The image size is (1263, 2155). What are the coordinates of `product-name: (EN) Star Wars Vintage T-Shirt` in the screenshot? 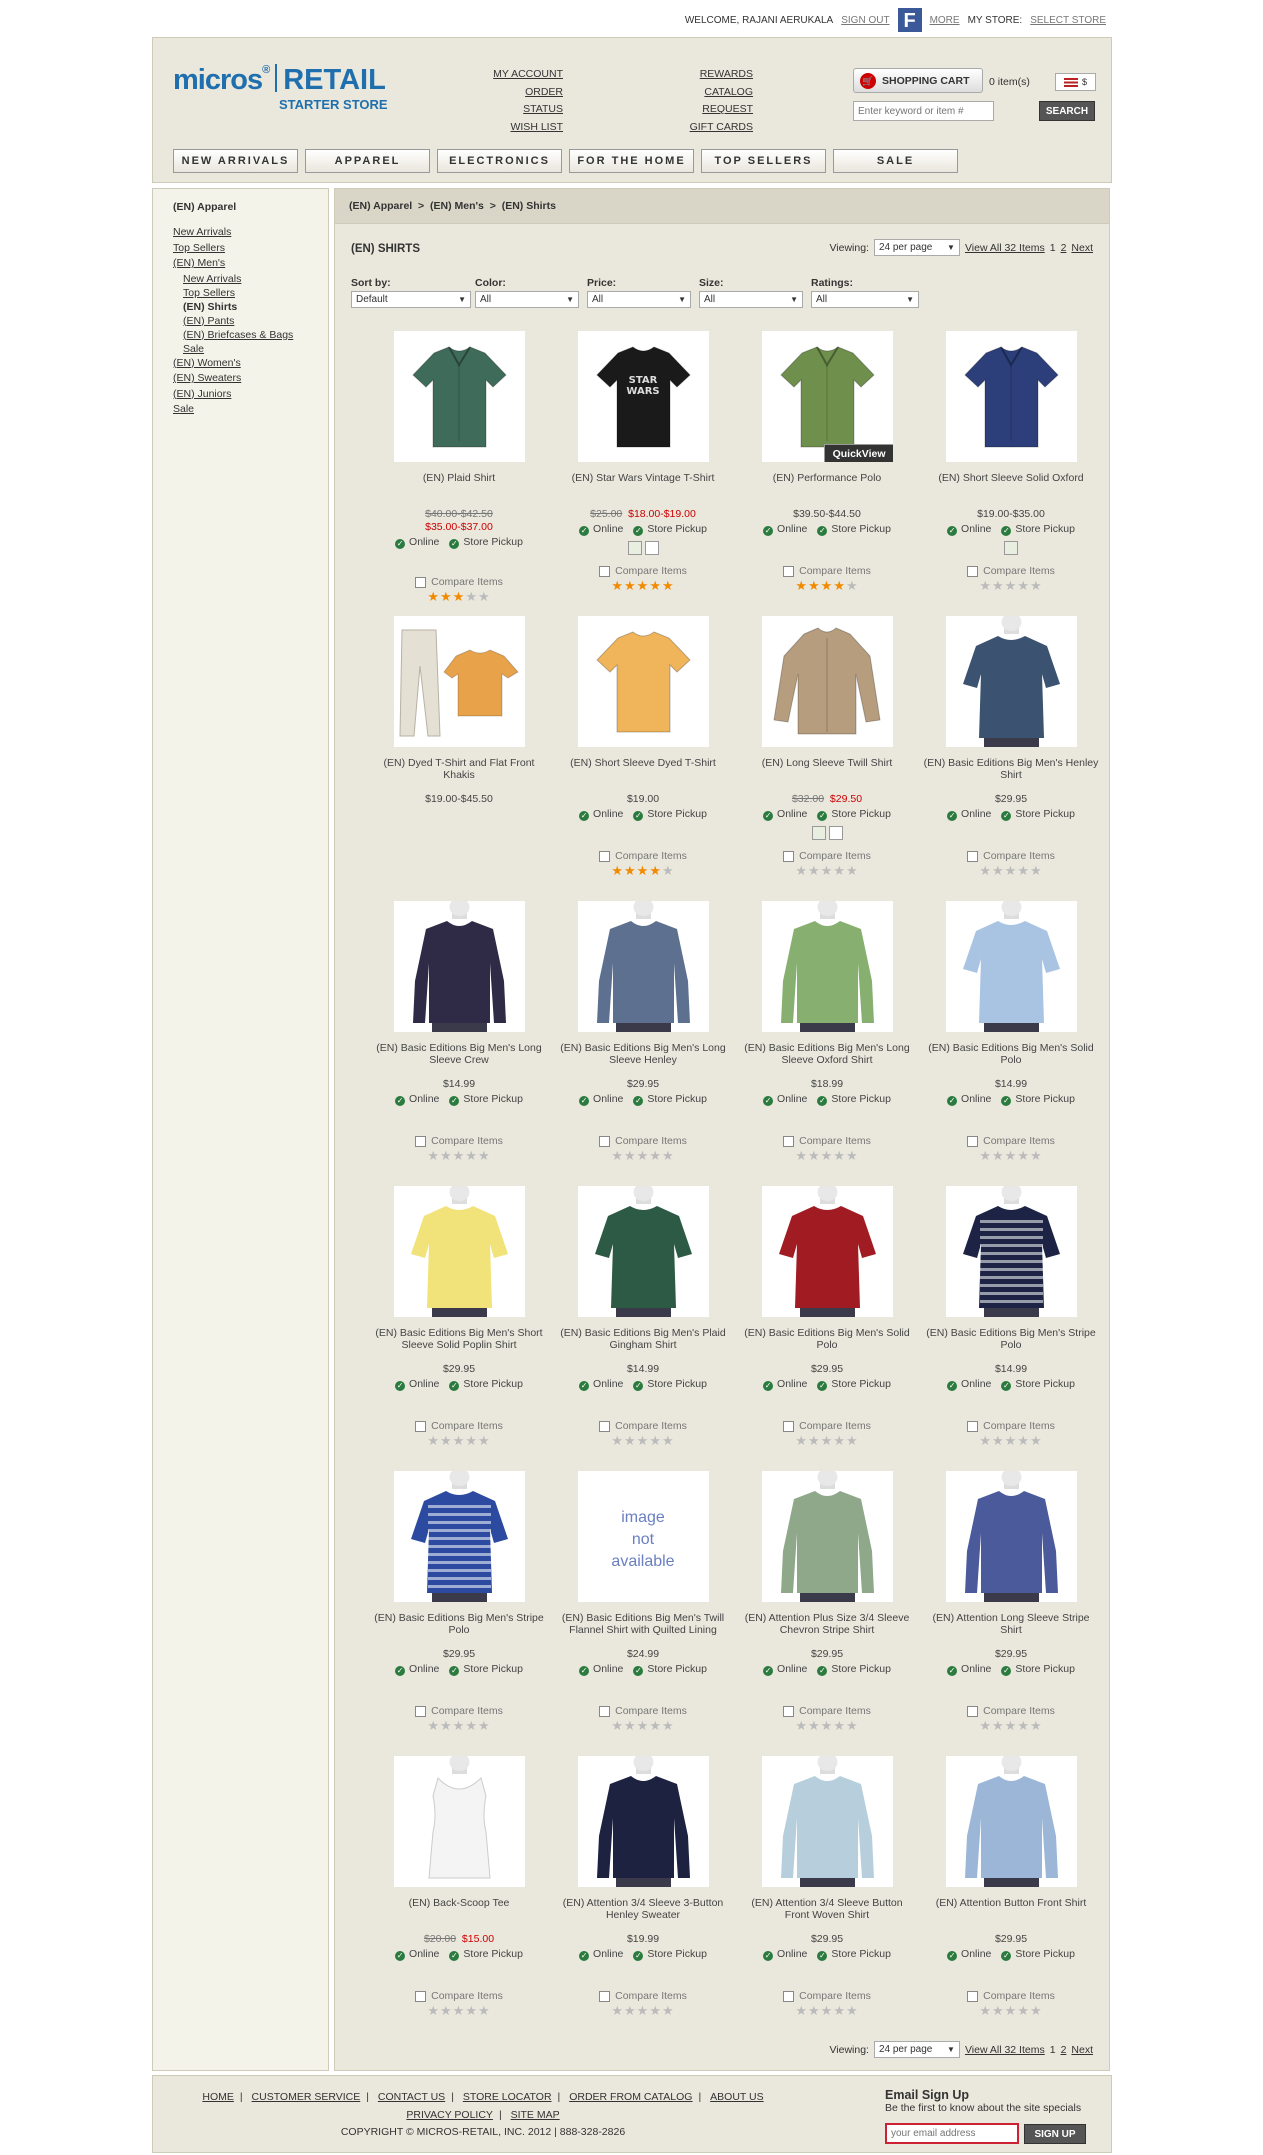 It's located at (643, 490).